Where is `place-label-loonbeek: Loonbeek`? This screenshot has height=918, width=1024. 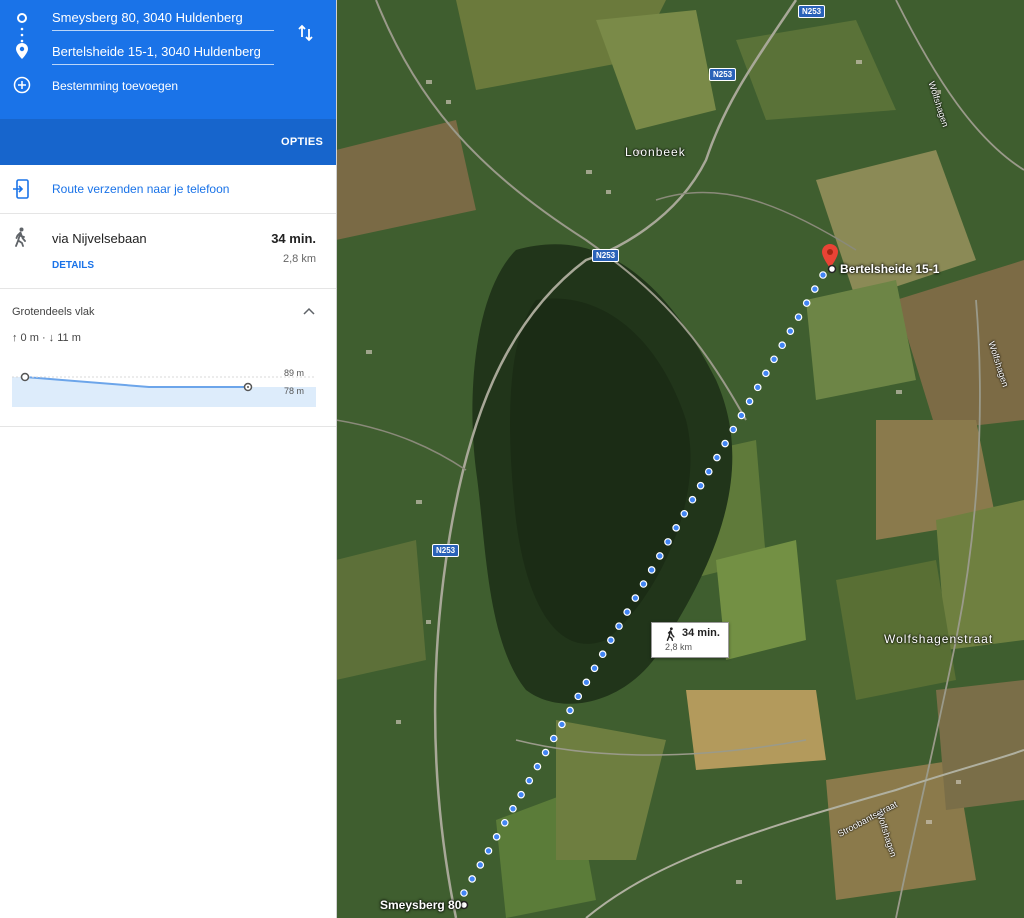 place-label-loonbeek: Loonbeek is located at coordinates (655, 152).